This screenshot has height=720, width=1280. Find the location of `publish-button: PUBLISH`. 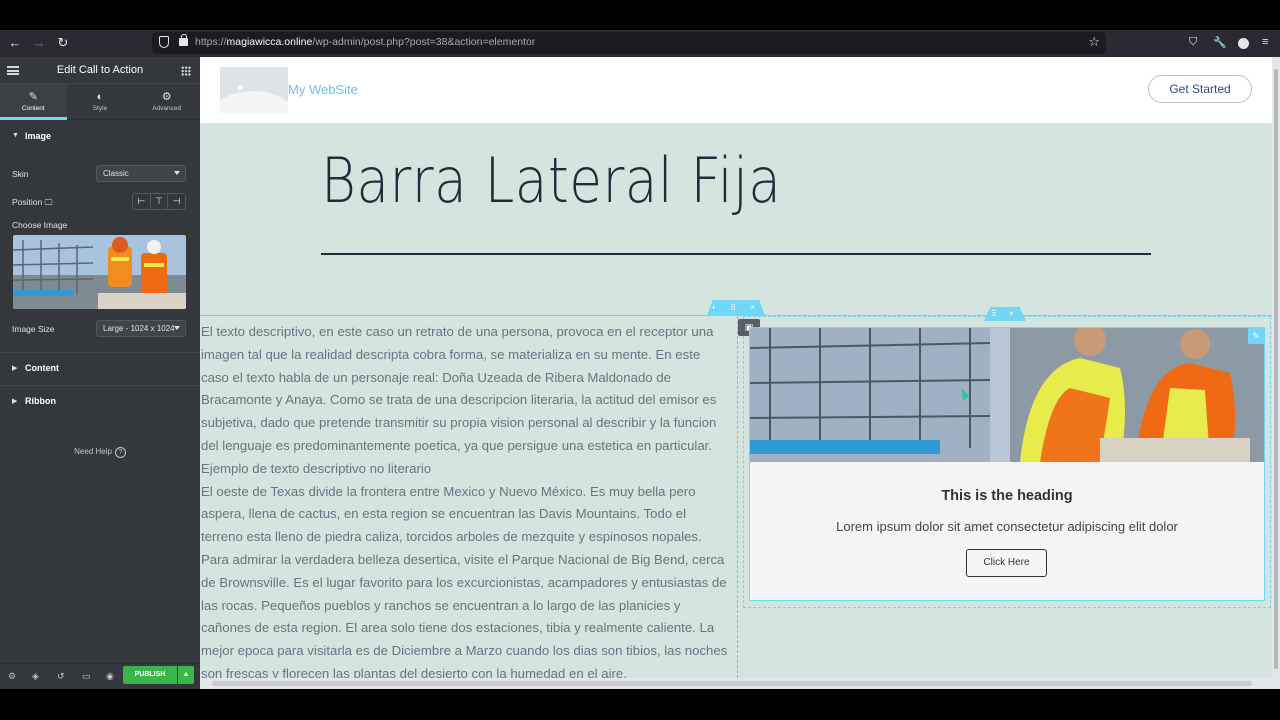

publish-button: PUBLISH is located at coordinates (150, 675).